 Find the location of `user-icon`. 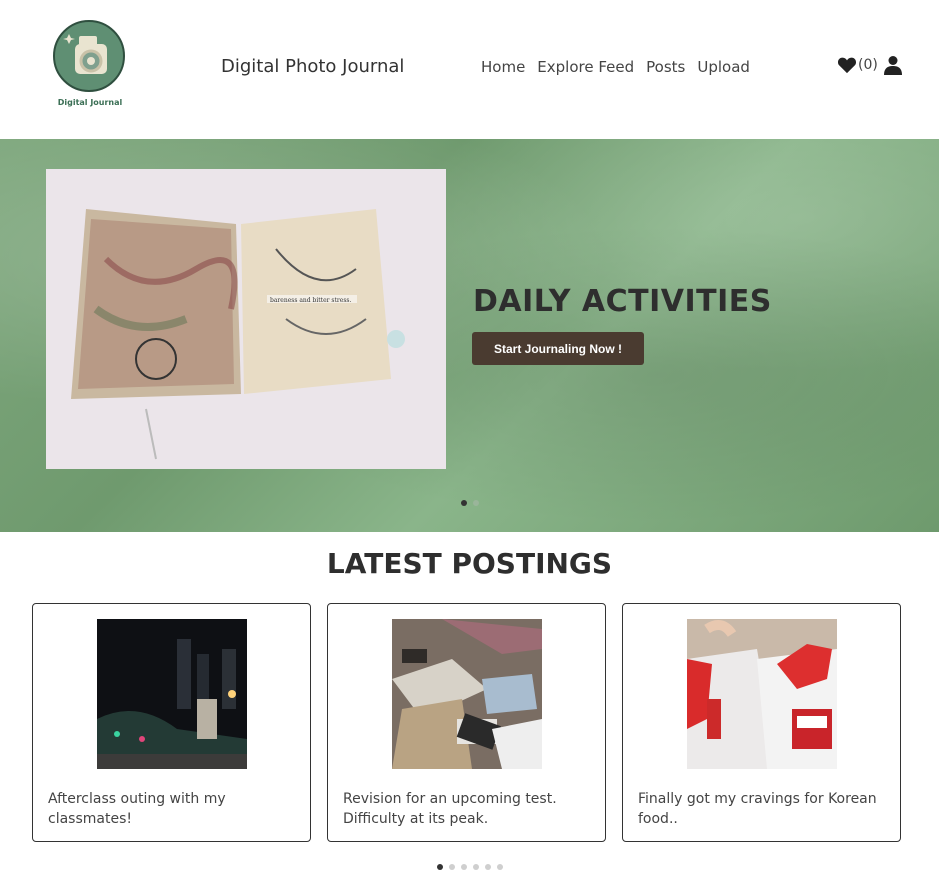

user-icon is located at coordinates (893, 65).